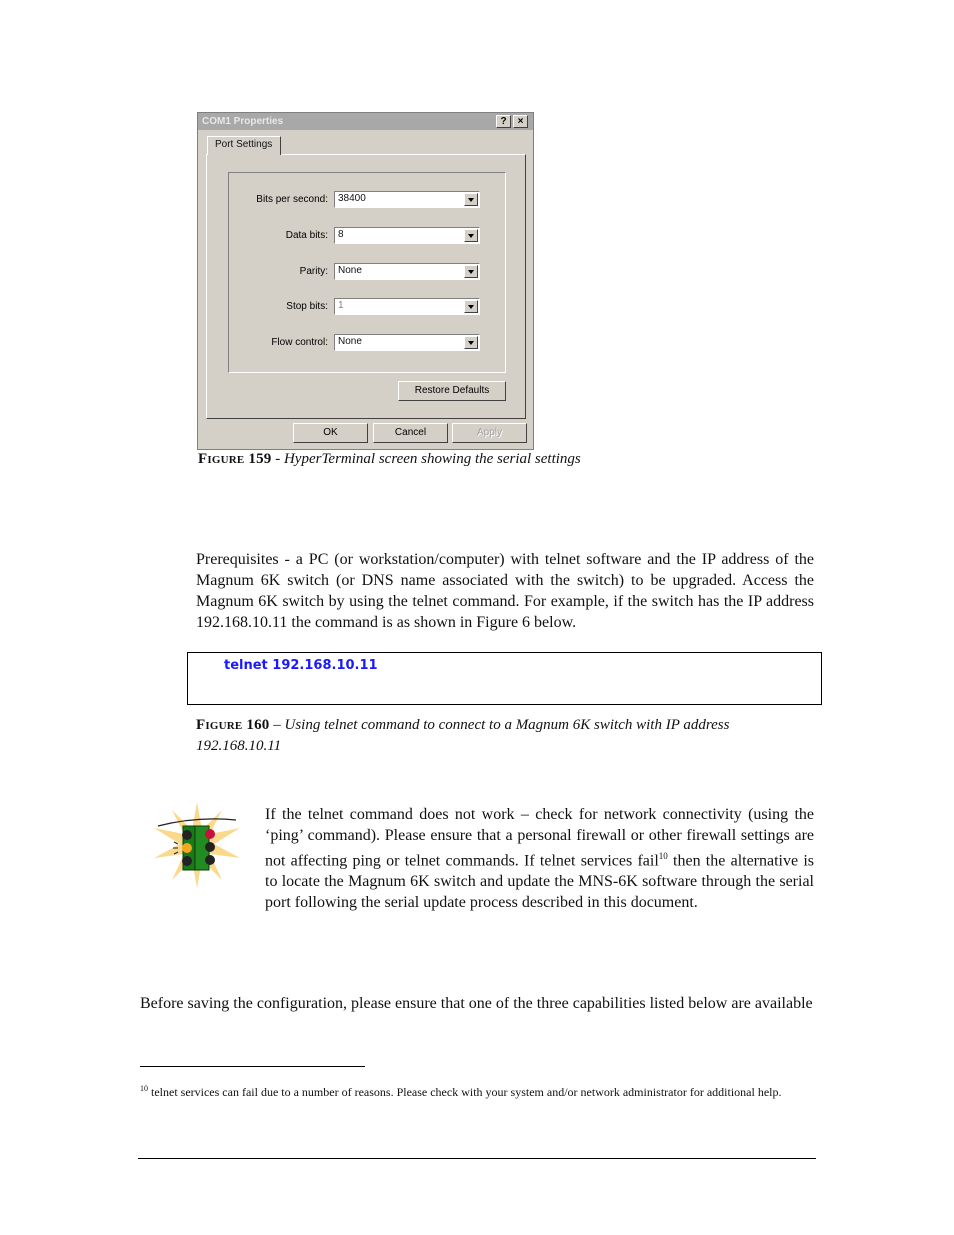 This screenshot has width=954, height=1235. Describe the element at coordinates (407, 199) in the screenshot. I see `bits-per-second-select: 38400` at that location.